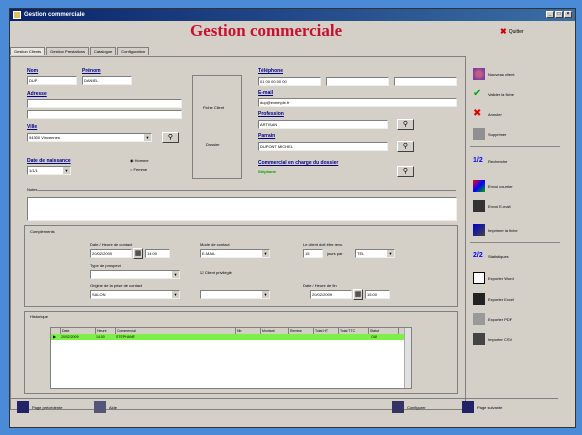 This screenshot has height=435, width=582. What do you see at coordinates (479, 74) in the screenshot?
I see `users-icon` at bounding box center [479, 74].